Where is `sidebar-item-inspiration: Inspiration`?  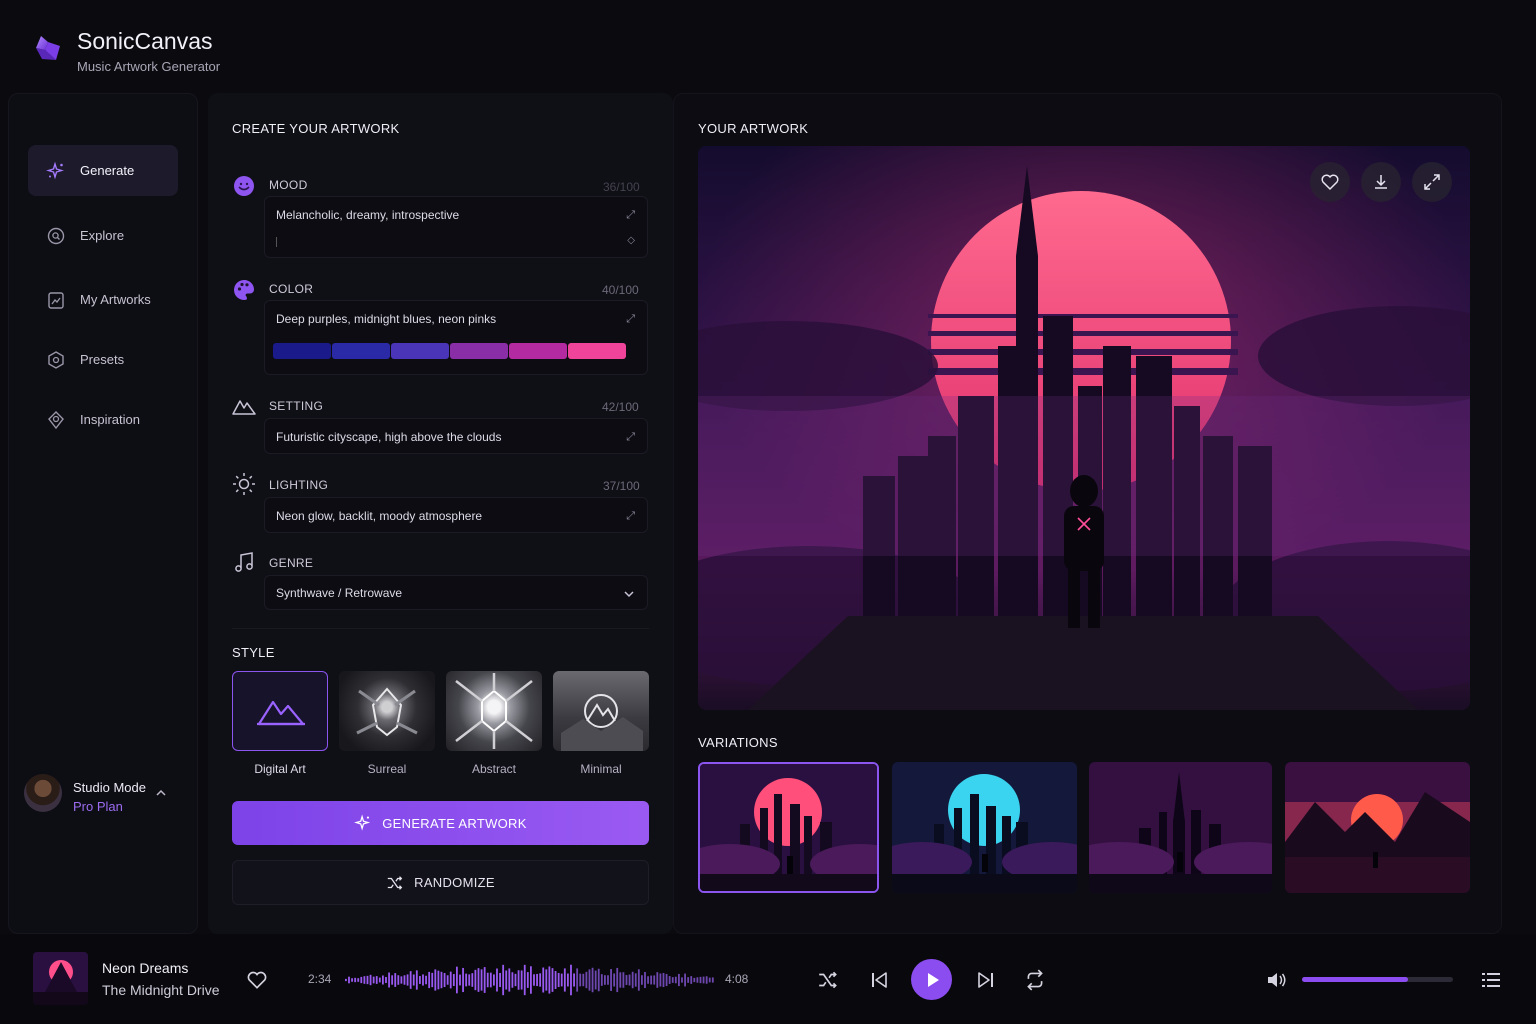
sidebar-item-inspiration: Inspiration is located at coordinates (103, 419).